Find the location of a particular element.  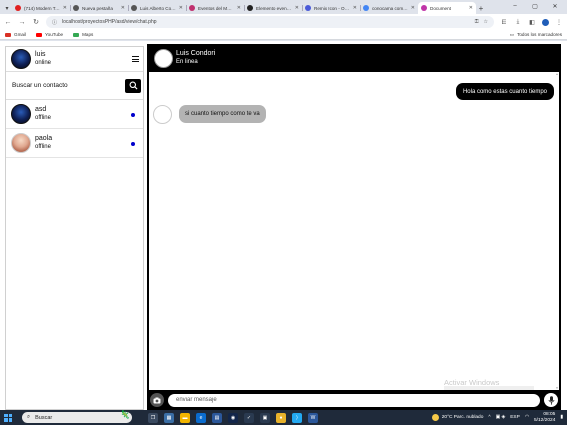

language-indicator: ESP is located at coordinates (515, 417).